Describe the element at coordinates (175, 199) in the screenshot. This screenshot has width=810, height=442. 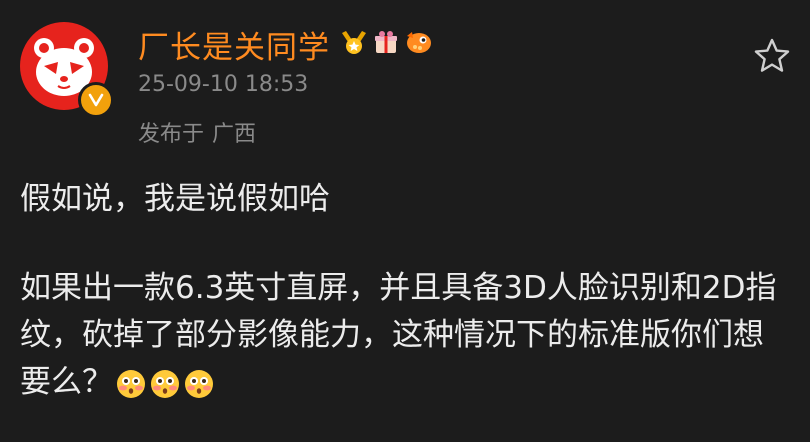
I see `post-paragraph-1: 假如说，我是说假如哈` at that location.